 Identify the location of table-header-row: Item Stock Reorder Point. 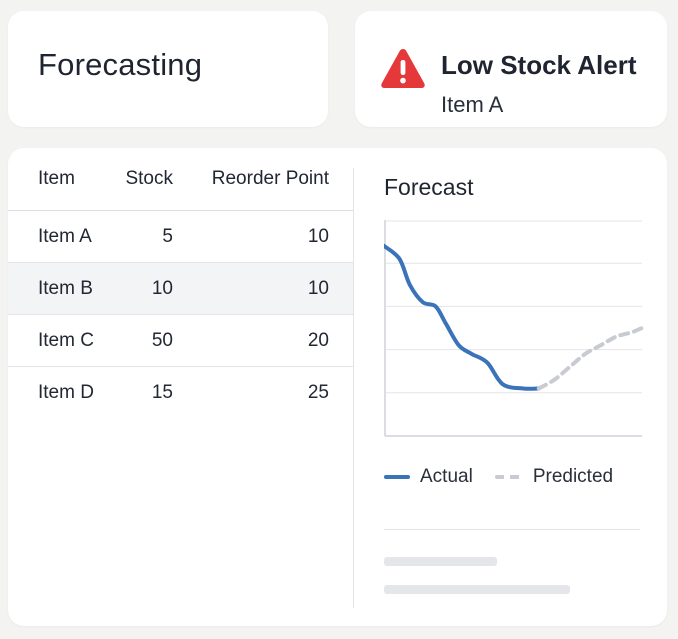
(180, 179).